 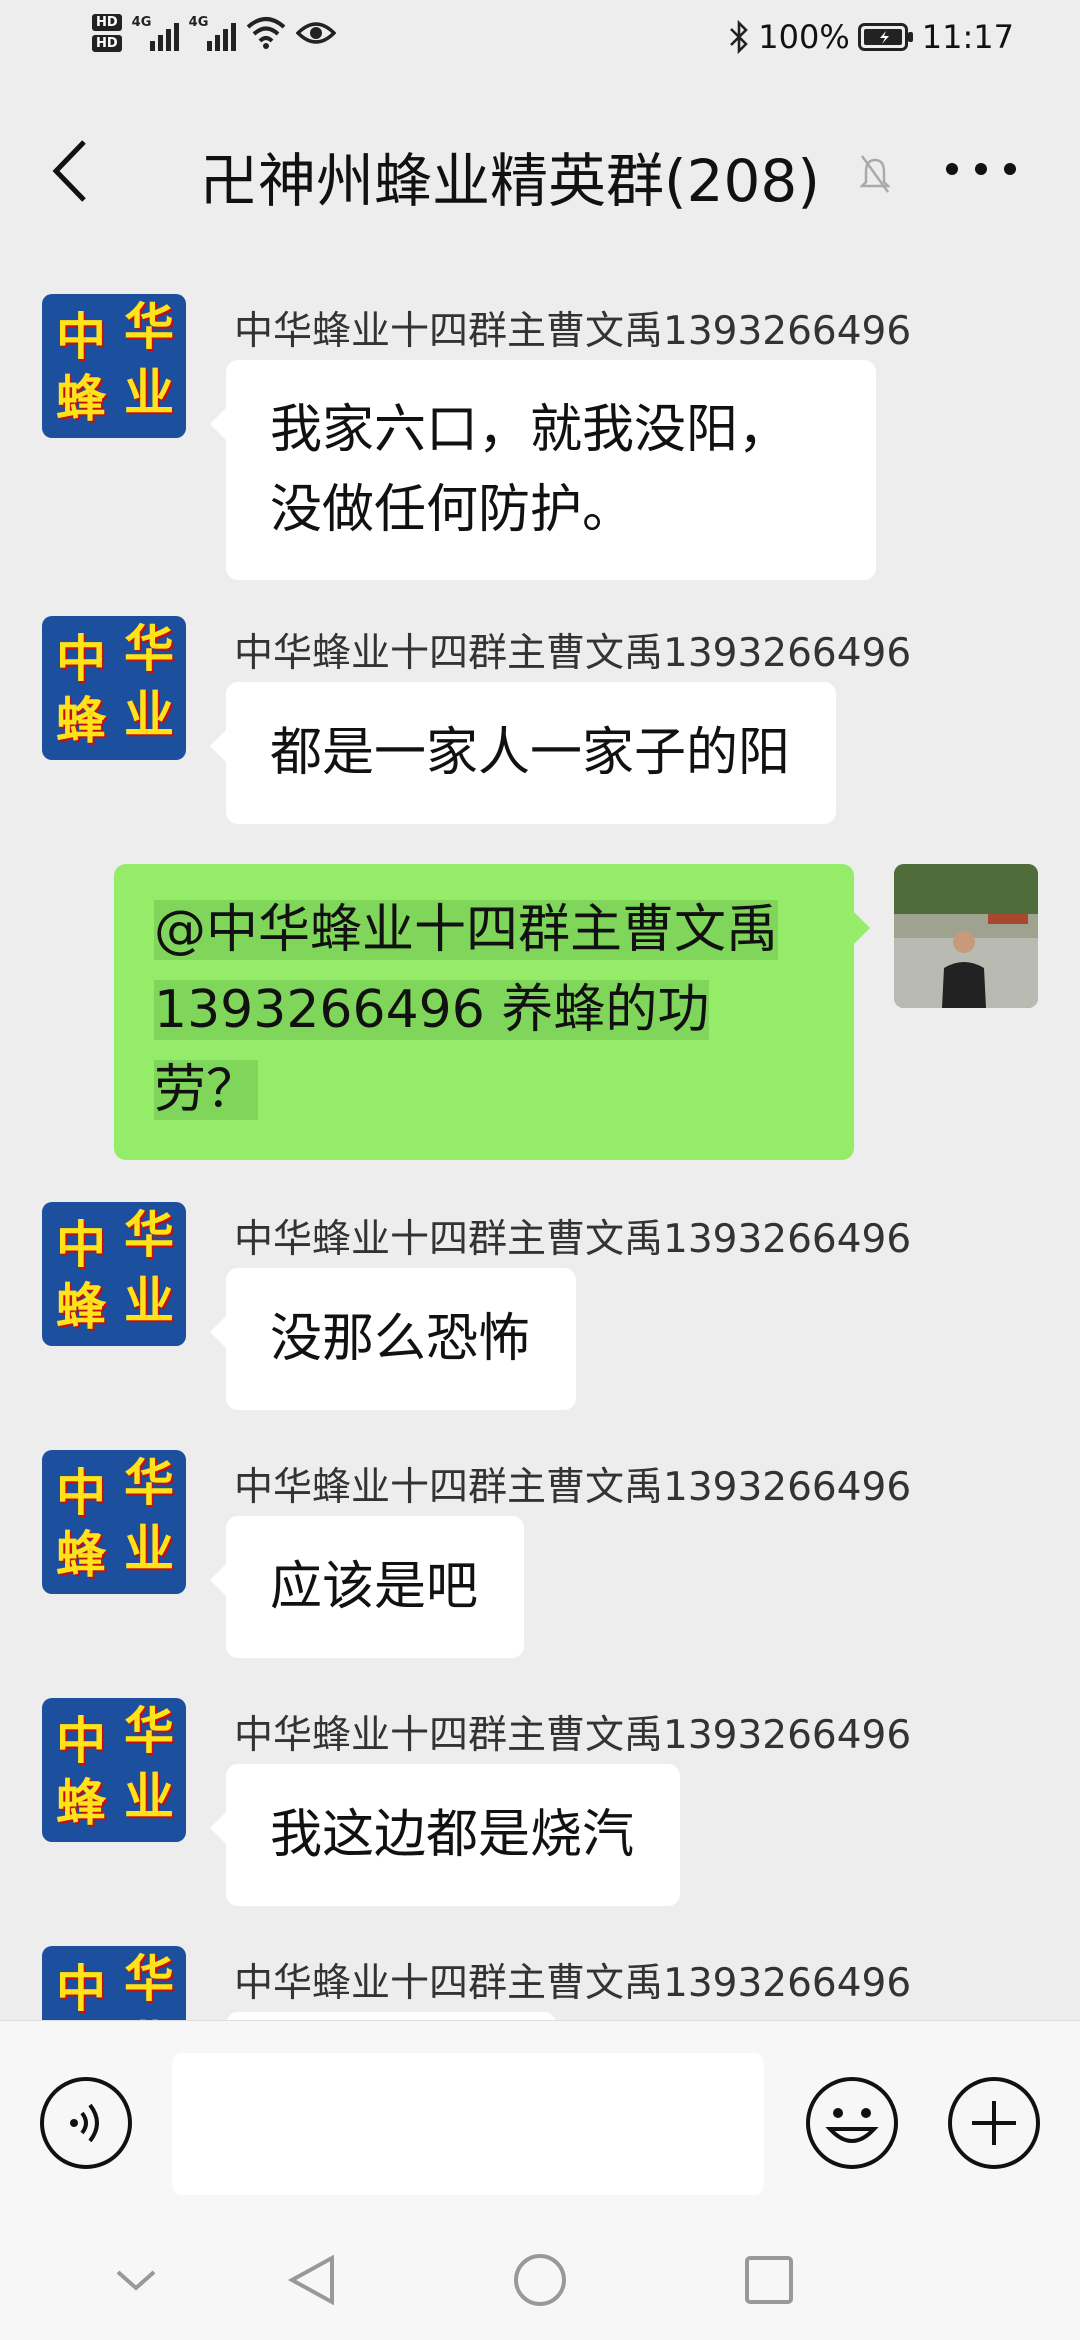 What do you see at coordinates (466, 1010) in the screenshot?
I see `message-text-selected: @中华蜂业十四群主曹文禹 1393266496 养蜂的功劳？` at bounding box center [466, 1010].